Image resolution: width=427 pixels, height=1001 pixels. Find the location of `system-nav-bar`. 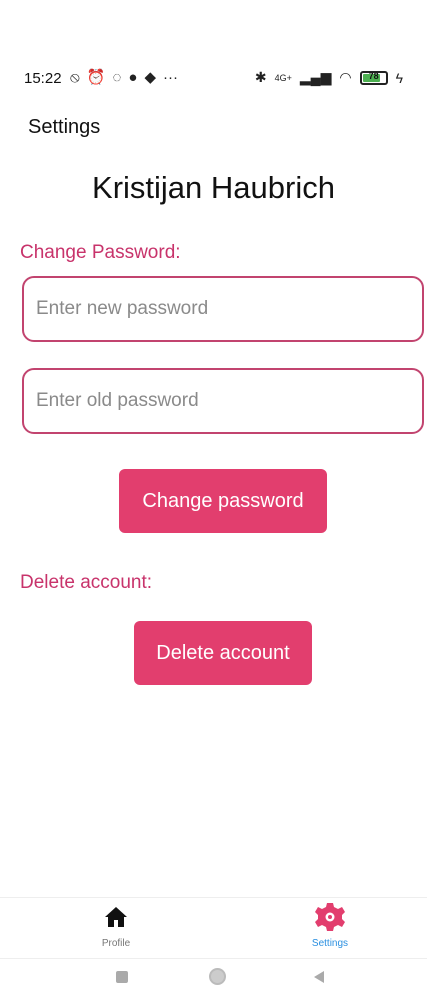

system-nav-bar is located at coordinates (213, 976).